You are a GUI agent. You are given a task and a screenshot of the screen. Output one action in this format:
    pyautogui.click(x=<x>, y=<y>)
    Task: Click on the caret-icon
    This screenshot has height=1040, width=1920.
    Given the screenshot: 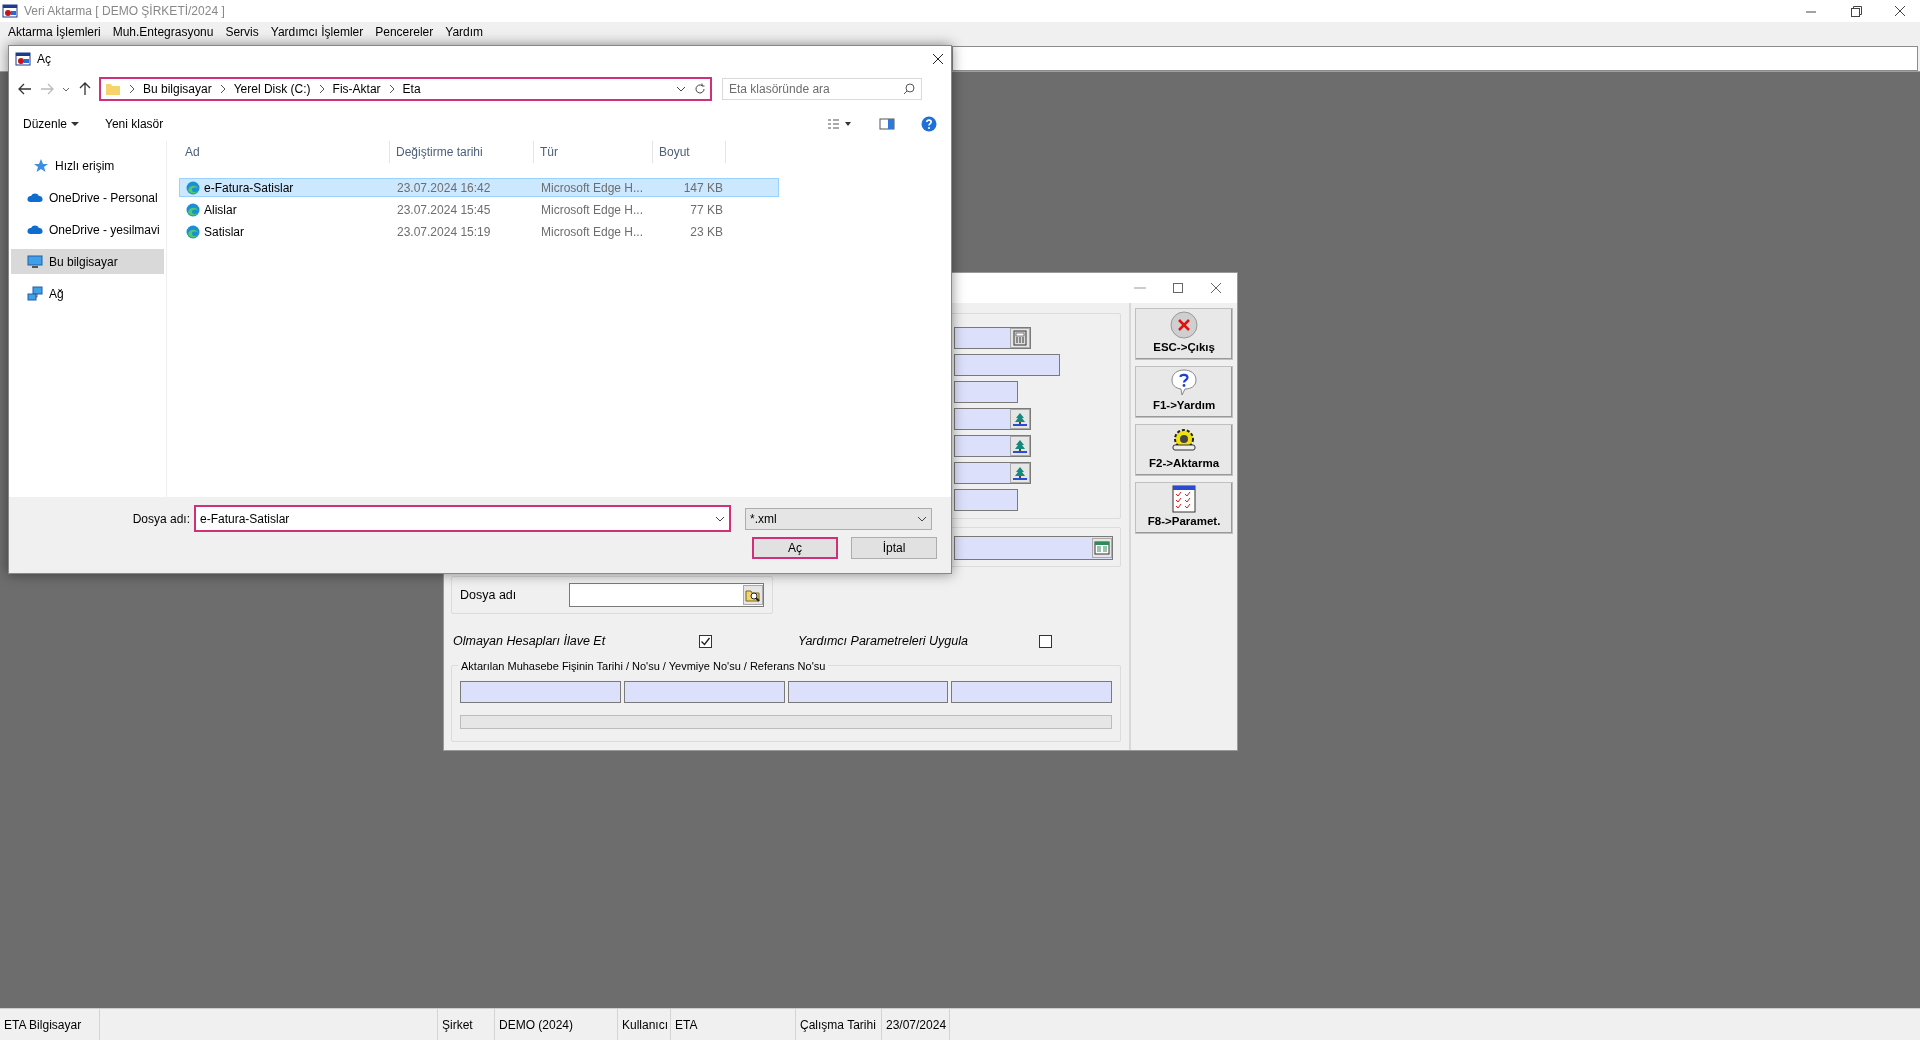 What is the action you would take?
    pyautogui.click(x=75, y=124)
    